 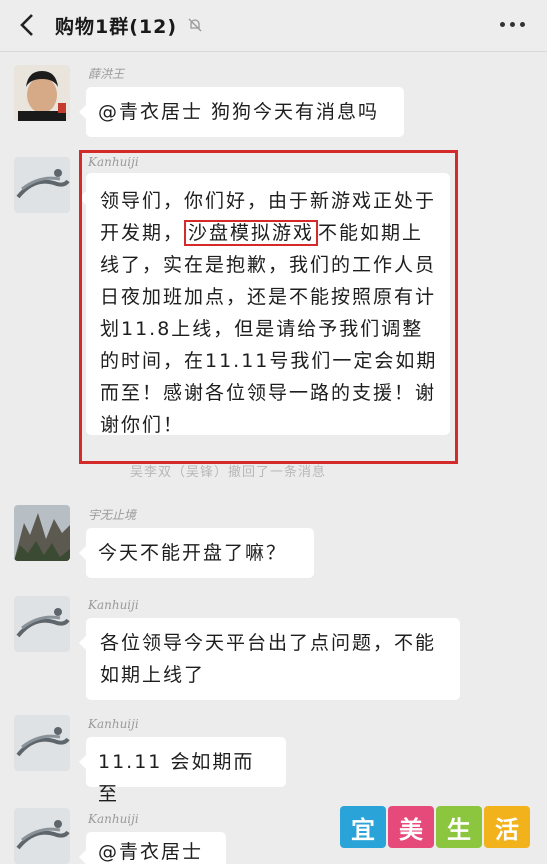 What do you see at coordinates (182, 771) in the screenshot?
I see `message-bubble: 11.11 会如期而至` at bounding box center [182, 771].